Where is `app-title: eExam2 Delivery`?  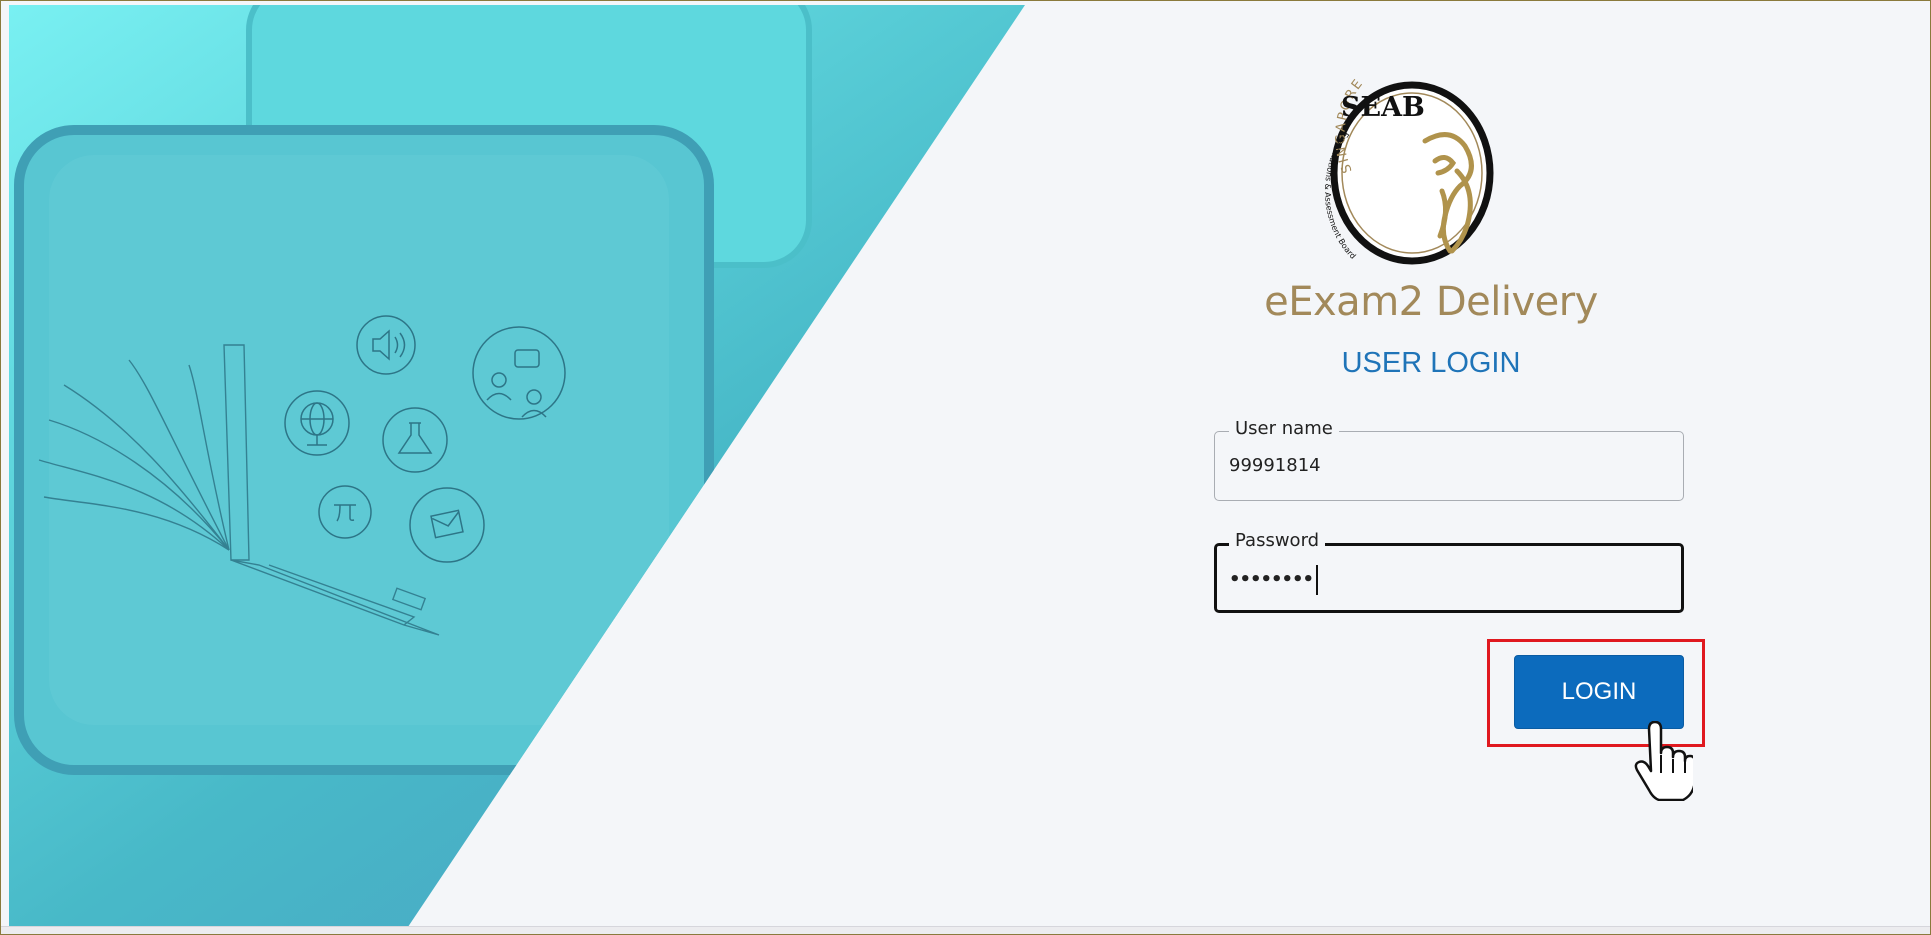
app-title: eExam2 Delivery is located at coordinates (1431, 302).